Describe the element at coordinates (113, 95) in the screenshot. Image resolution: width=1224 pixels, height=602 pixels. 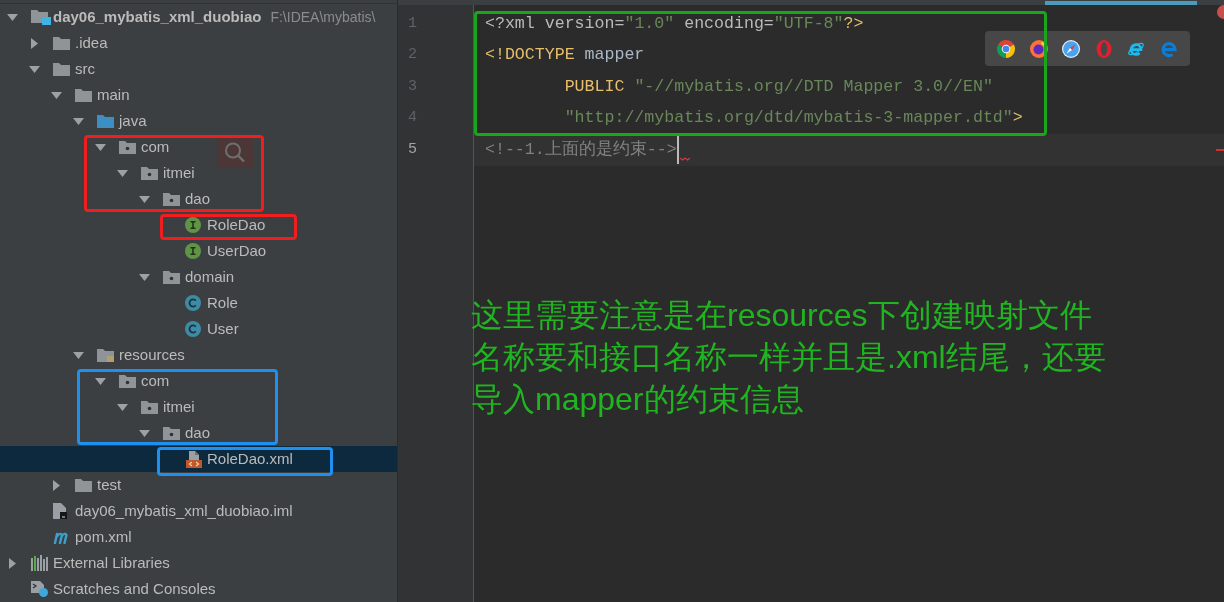
I see `tree-item-label: main` at that location.